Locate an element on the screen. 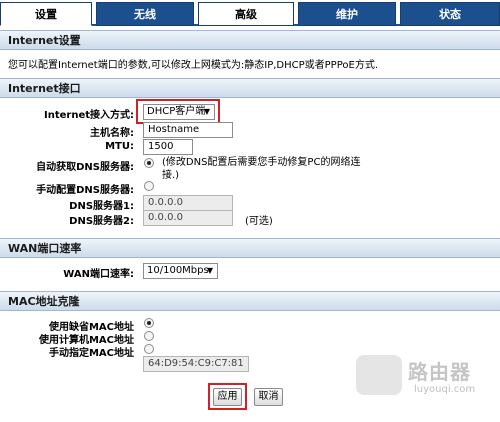 This screenshot has height=422, width=500. top-tab-bar: 设置 无线 高级 维护 状态 is located at coordinates (250, 13).